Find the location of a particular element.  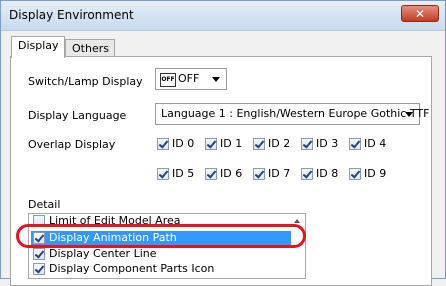

overlap-id8-label: ID 8 is located at coordinates (327, 173).